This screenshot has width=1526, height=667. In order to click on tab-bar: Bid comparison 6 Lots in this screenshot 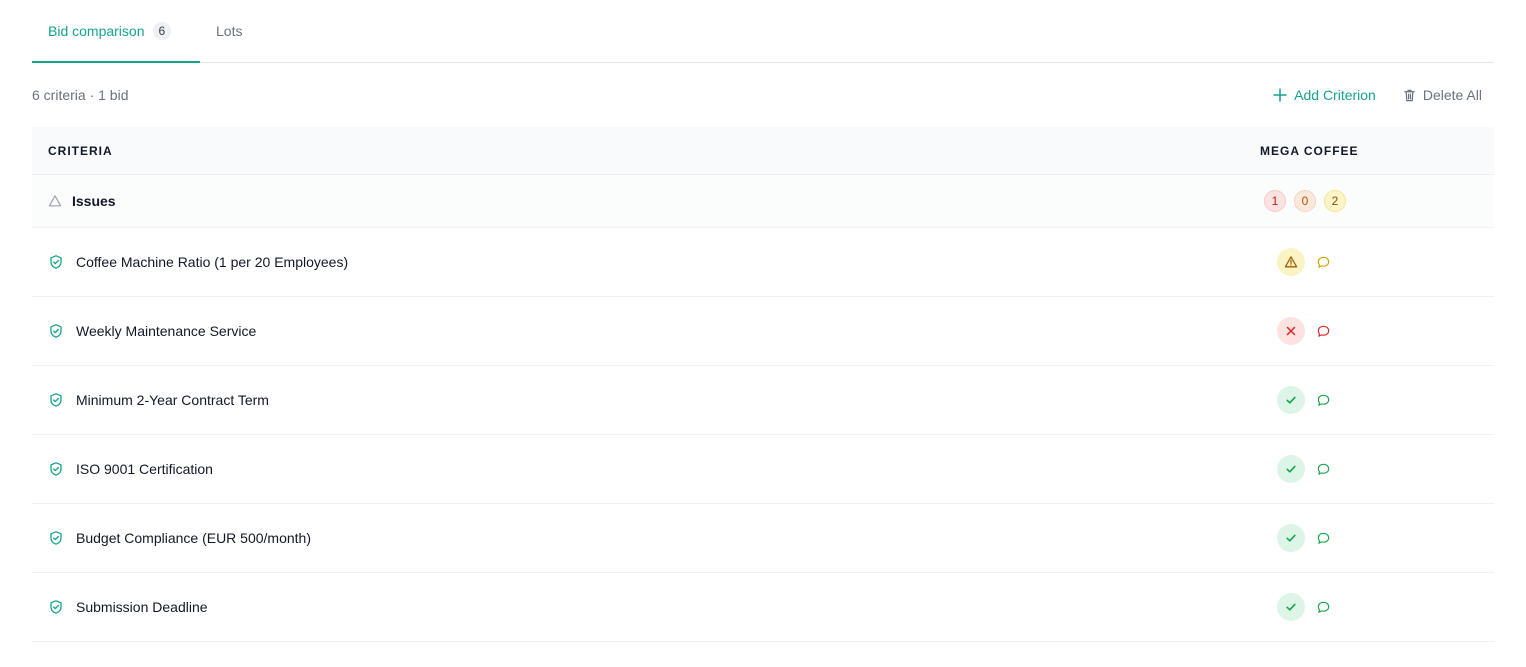, I will do `click(763, 31)`.